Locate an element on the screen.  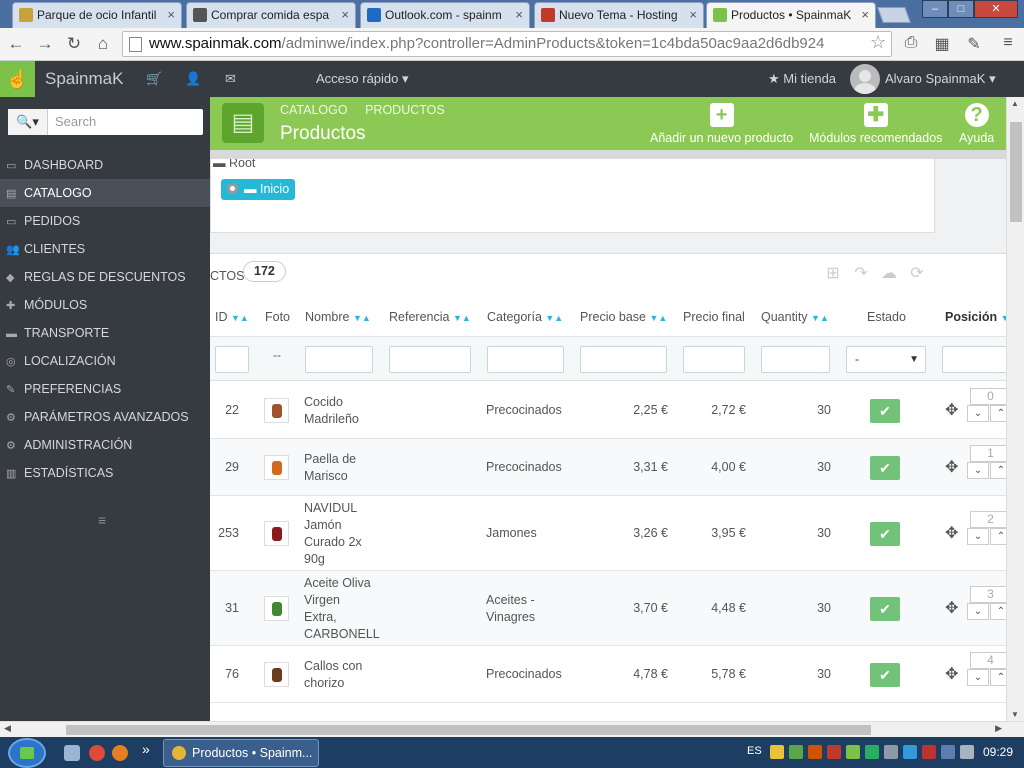
browser-tab: Parque de ocio Infantil × is located at coordinates (97, 15).